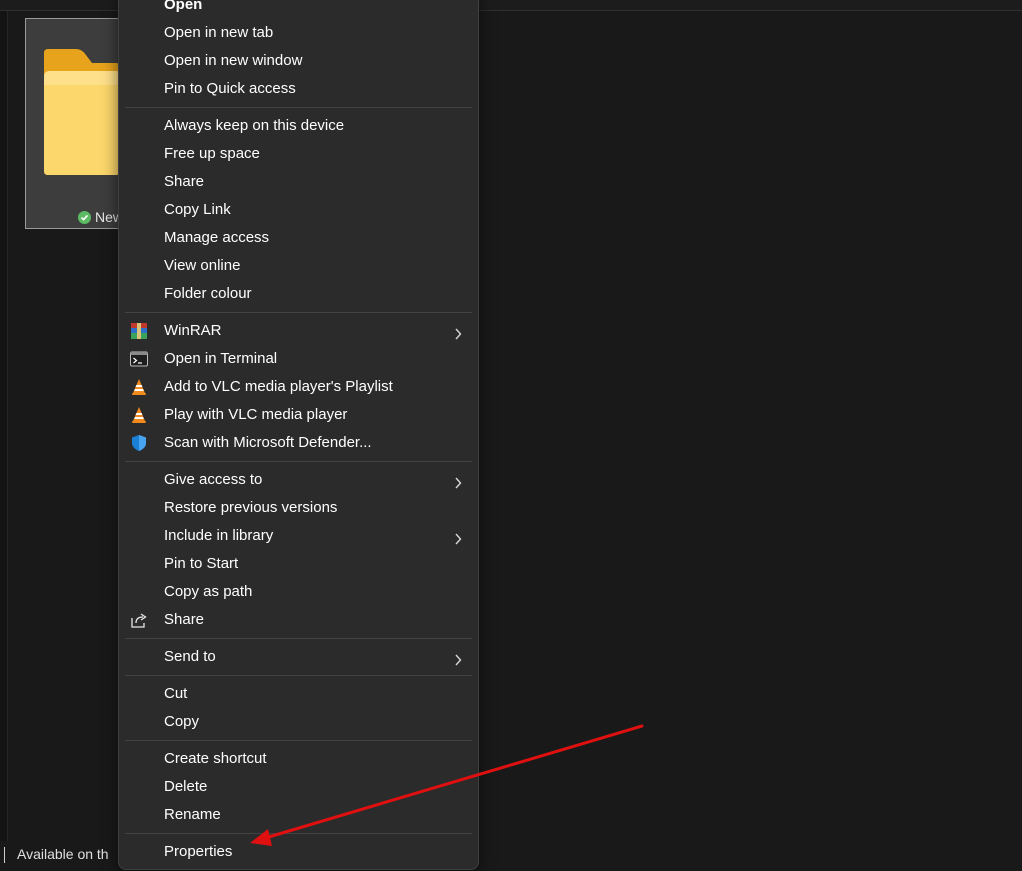  Describe the element at coordinates (254, 125) in the screenshot. I see `menu-item-label: Always keep on this device` at that location.